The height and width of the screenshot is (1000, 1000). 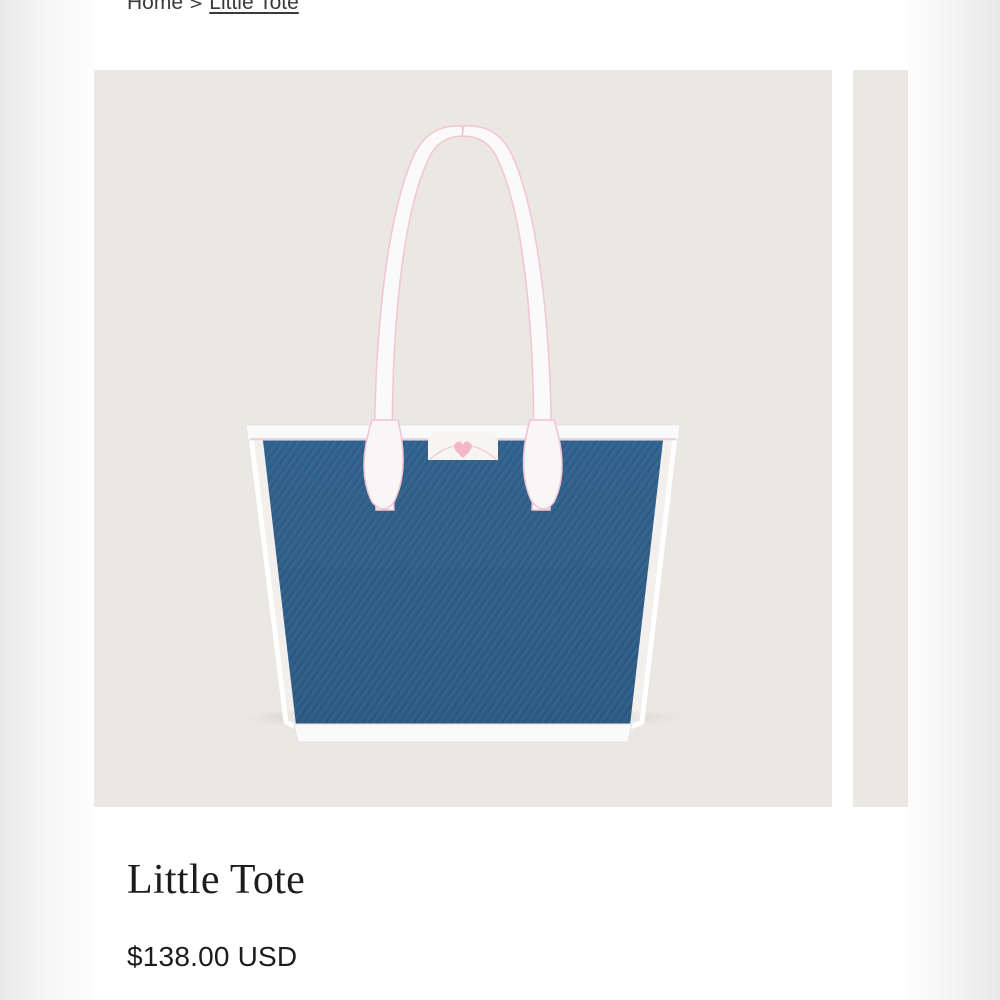 What do you see at coordinates (880, 438) in the screenshot?
I see `product-image-next-peek` at bounding box center [880, 438].